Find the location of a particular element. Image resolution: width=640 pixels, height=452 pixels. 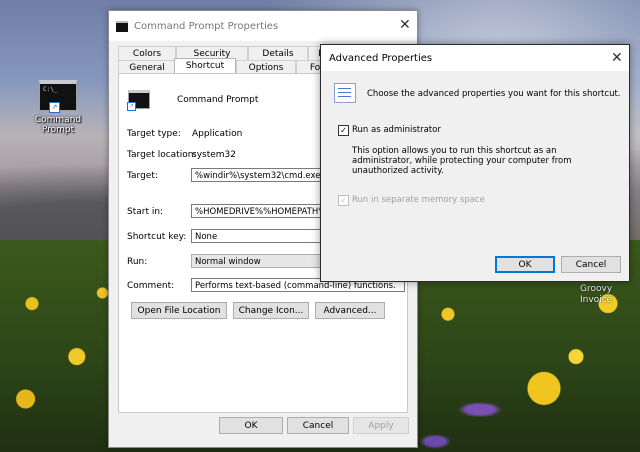

comment-label: Comment: is located at coordinates (151, 286).